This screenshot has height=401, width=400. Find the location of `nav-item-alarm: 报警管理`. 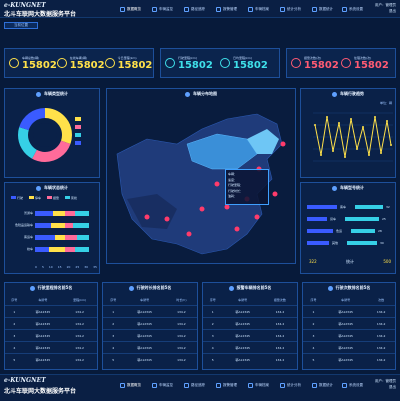

nav-item-alarm: 报警管理 is located at coordinates (226, 9).